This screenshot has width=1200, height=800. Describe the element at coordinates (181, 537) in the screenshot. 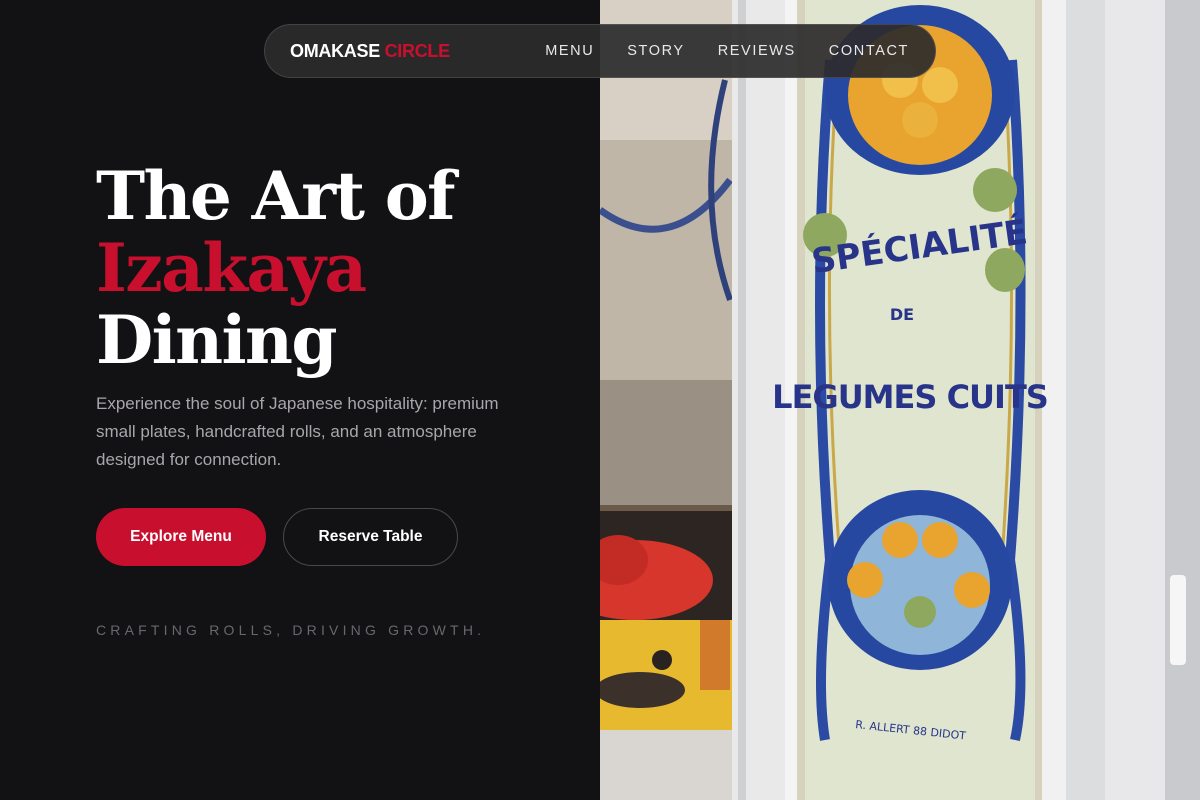

I see `explore-menu-button: Explore Menu` at that location.